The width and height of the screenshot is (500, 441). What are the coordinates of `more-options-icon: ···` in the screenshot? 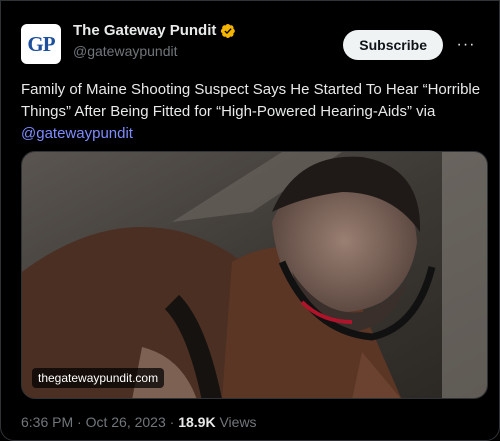 It's located at (466, 45).